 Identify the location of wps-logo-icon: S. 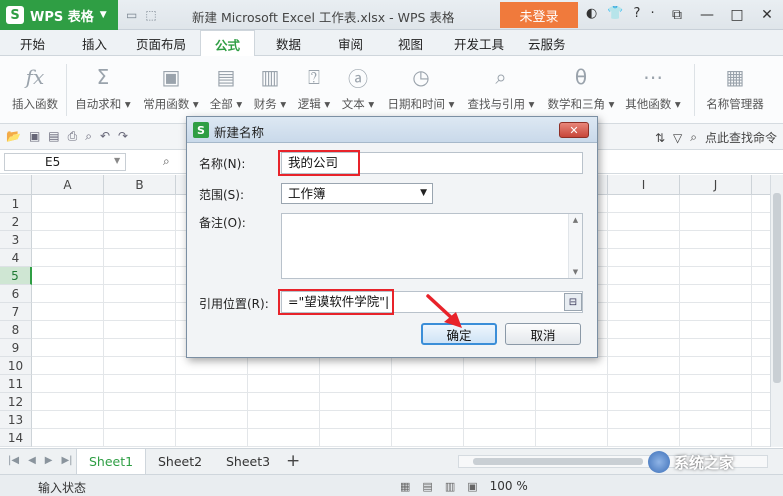
(15, 15).